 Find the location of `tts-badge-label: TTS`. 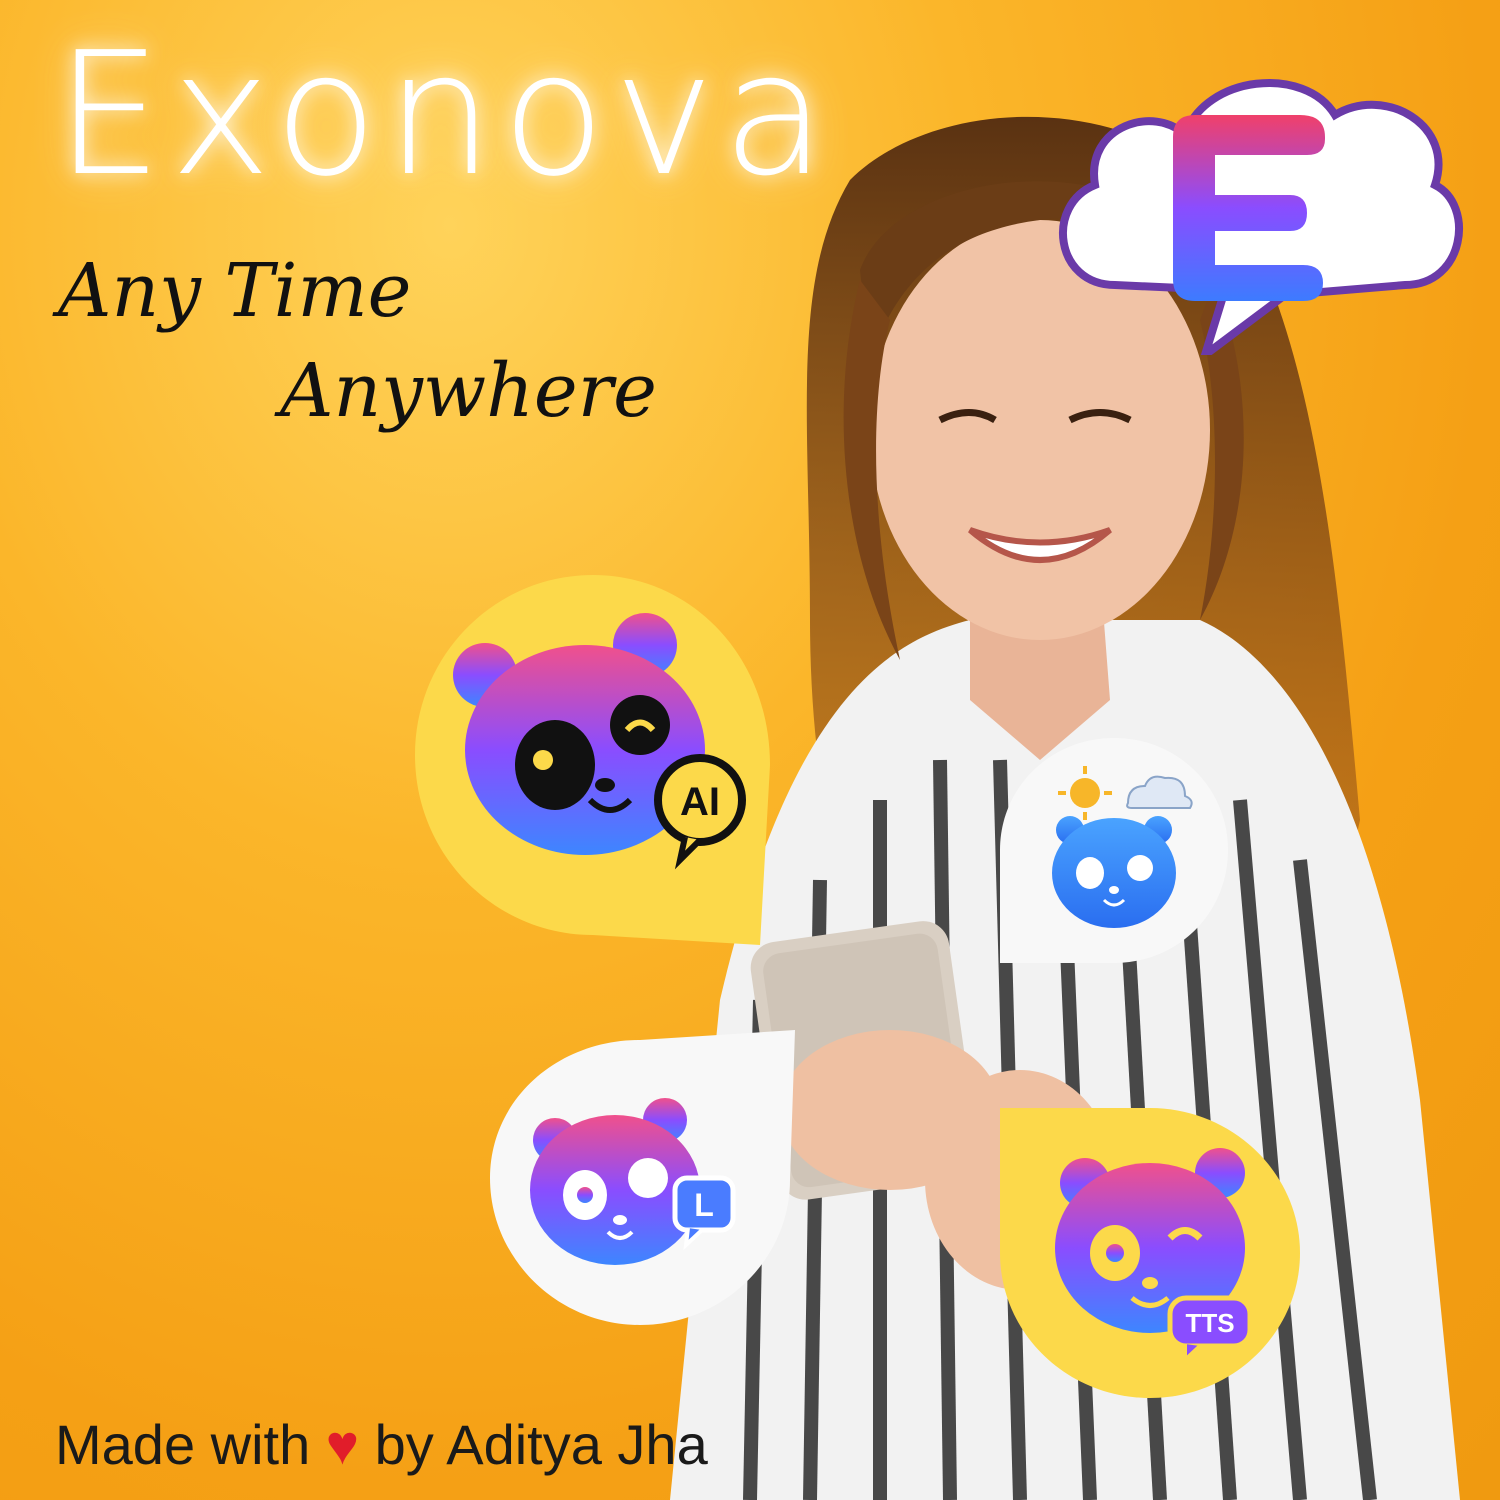

tts-badge-label: TTS is located at coordinates (1209, 1323).